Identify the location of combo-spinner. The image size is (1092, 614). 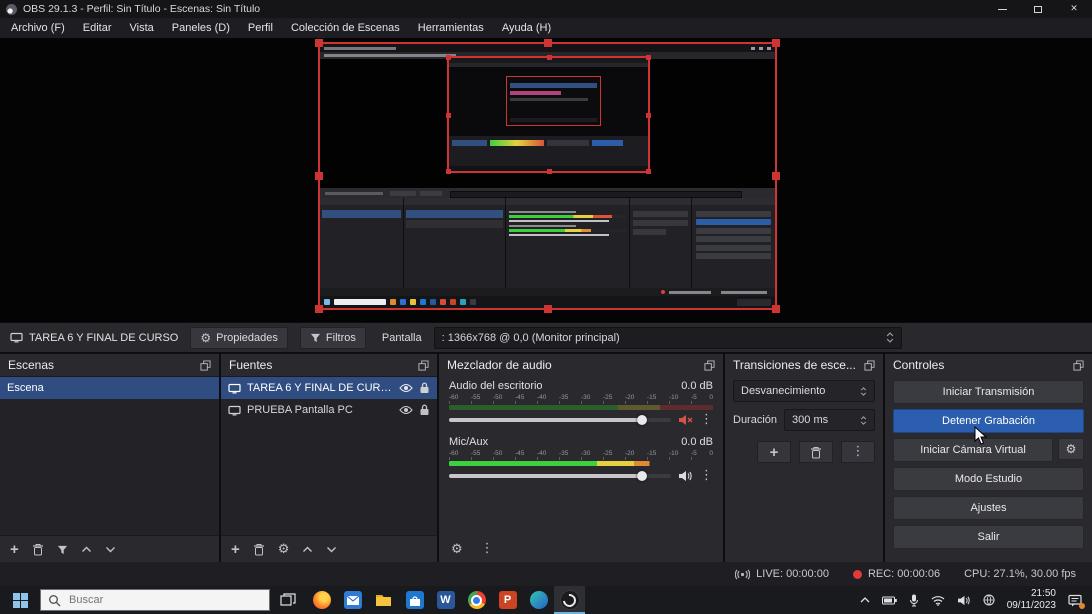
(890, 337).